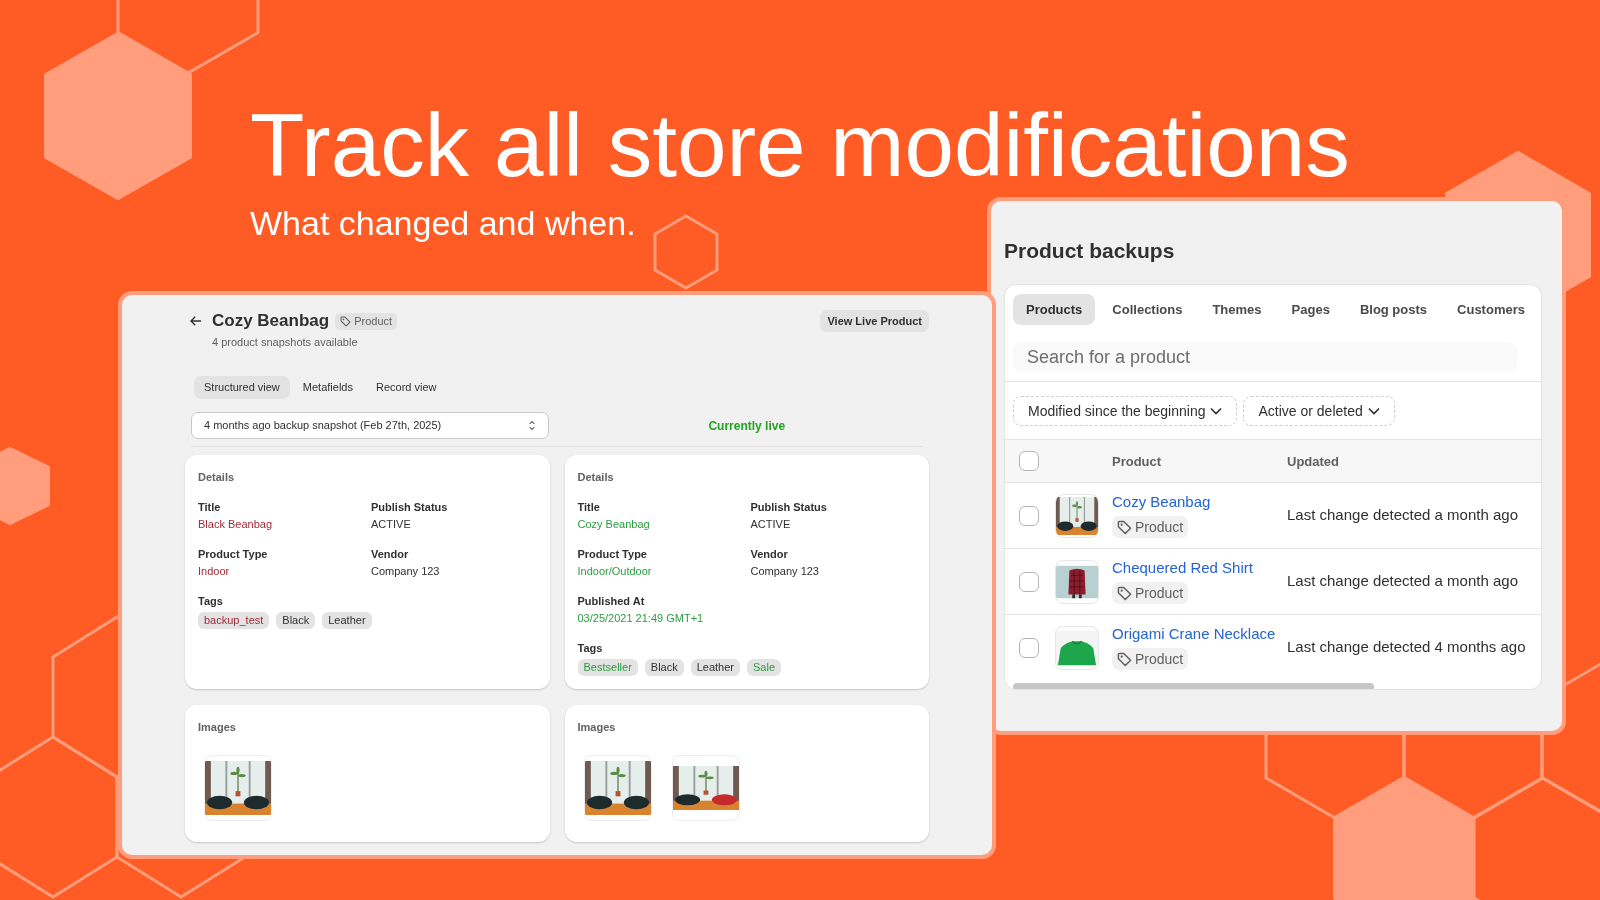  What do you see at coordinates (235, 524) in the screenshot?
I see `field-value: Black Beanbag` at bounding box center [235, 524].